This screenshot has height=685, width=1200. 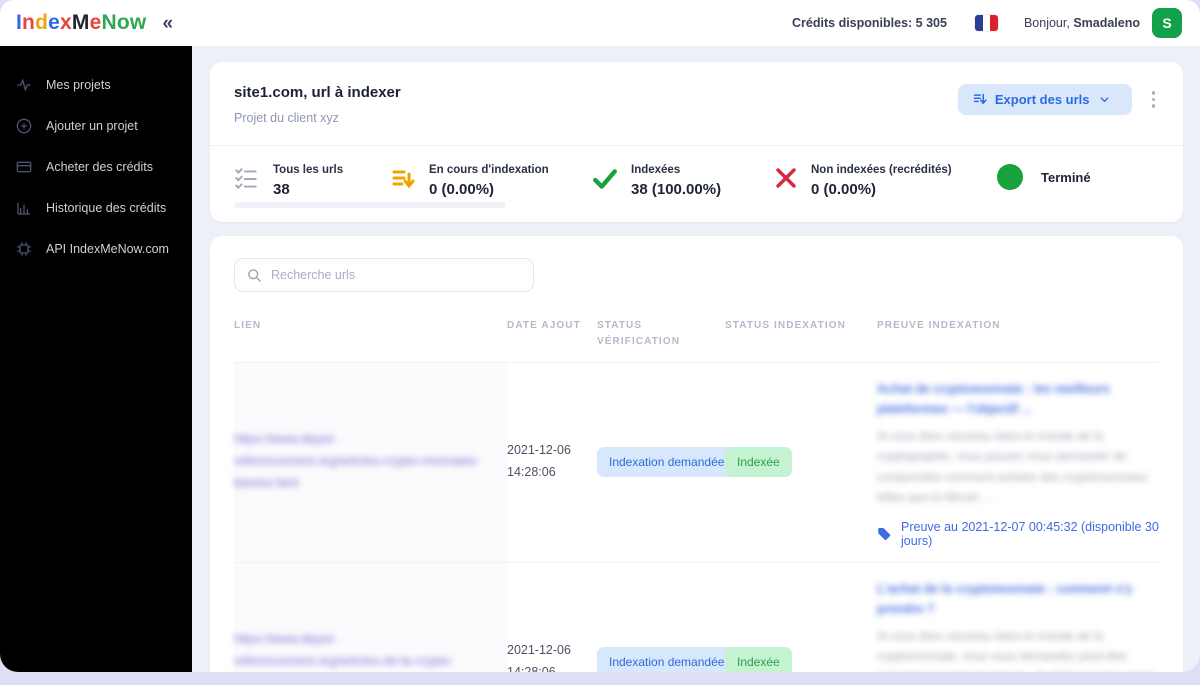 What do you see at coordinates (286, 118) in the screenshot?
I see `project-subtitle: Projet du client xyz` at bounding box center [286, 118].